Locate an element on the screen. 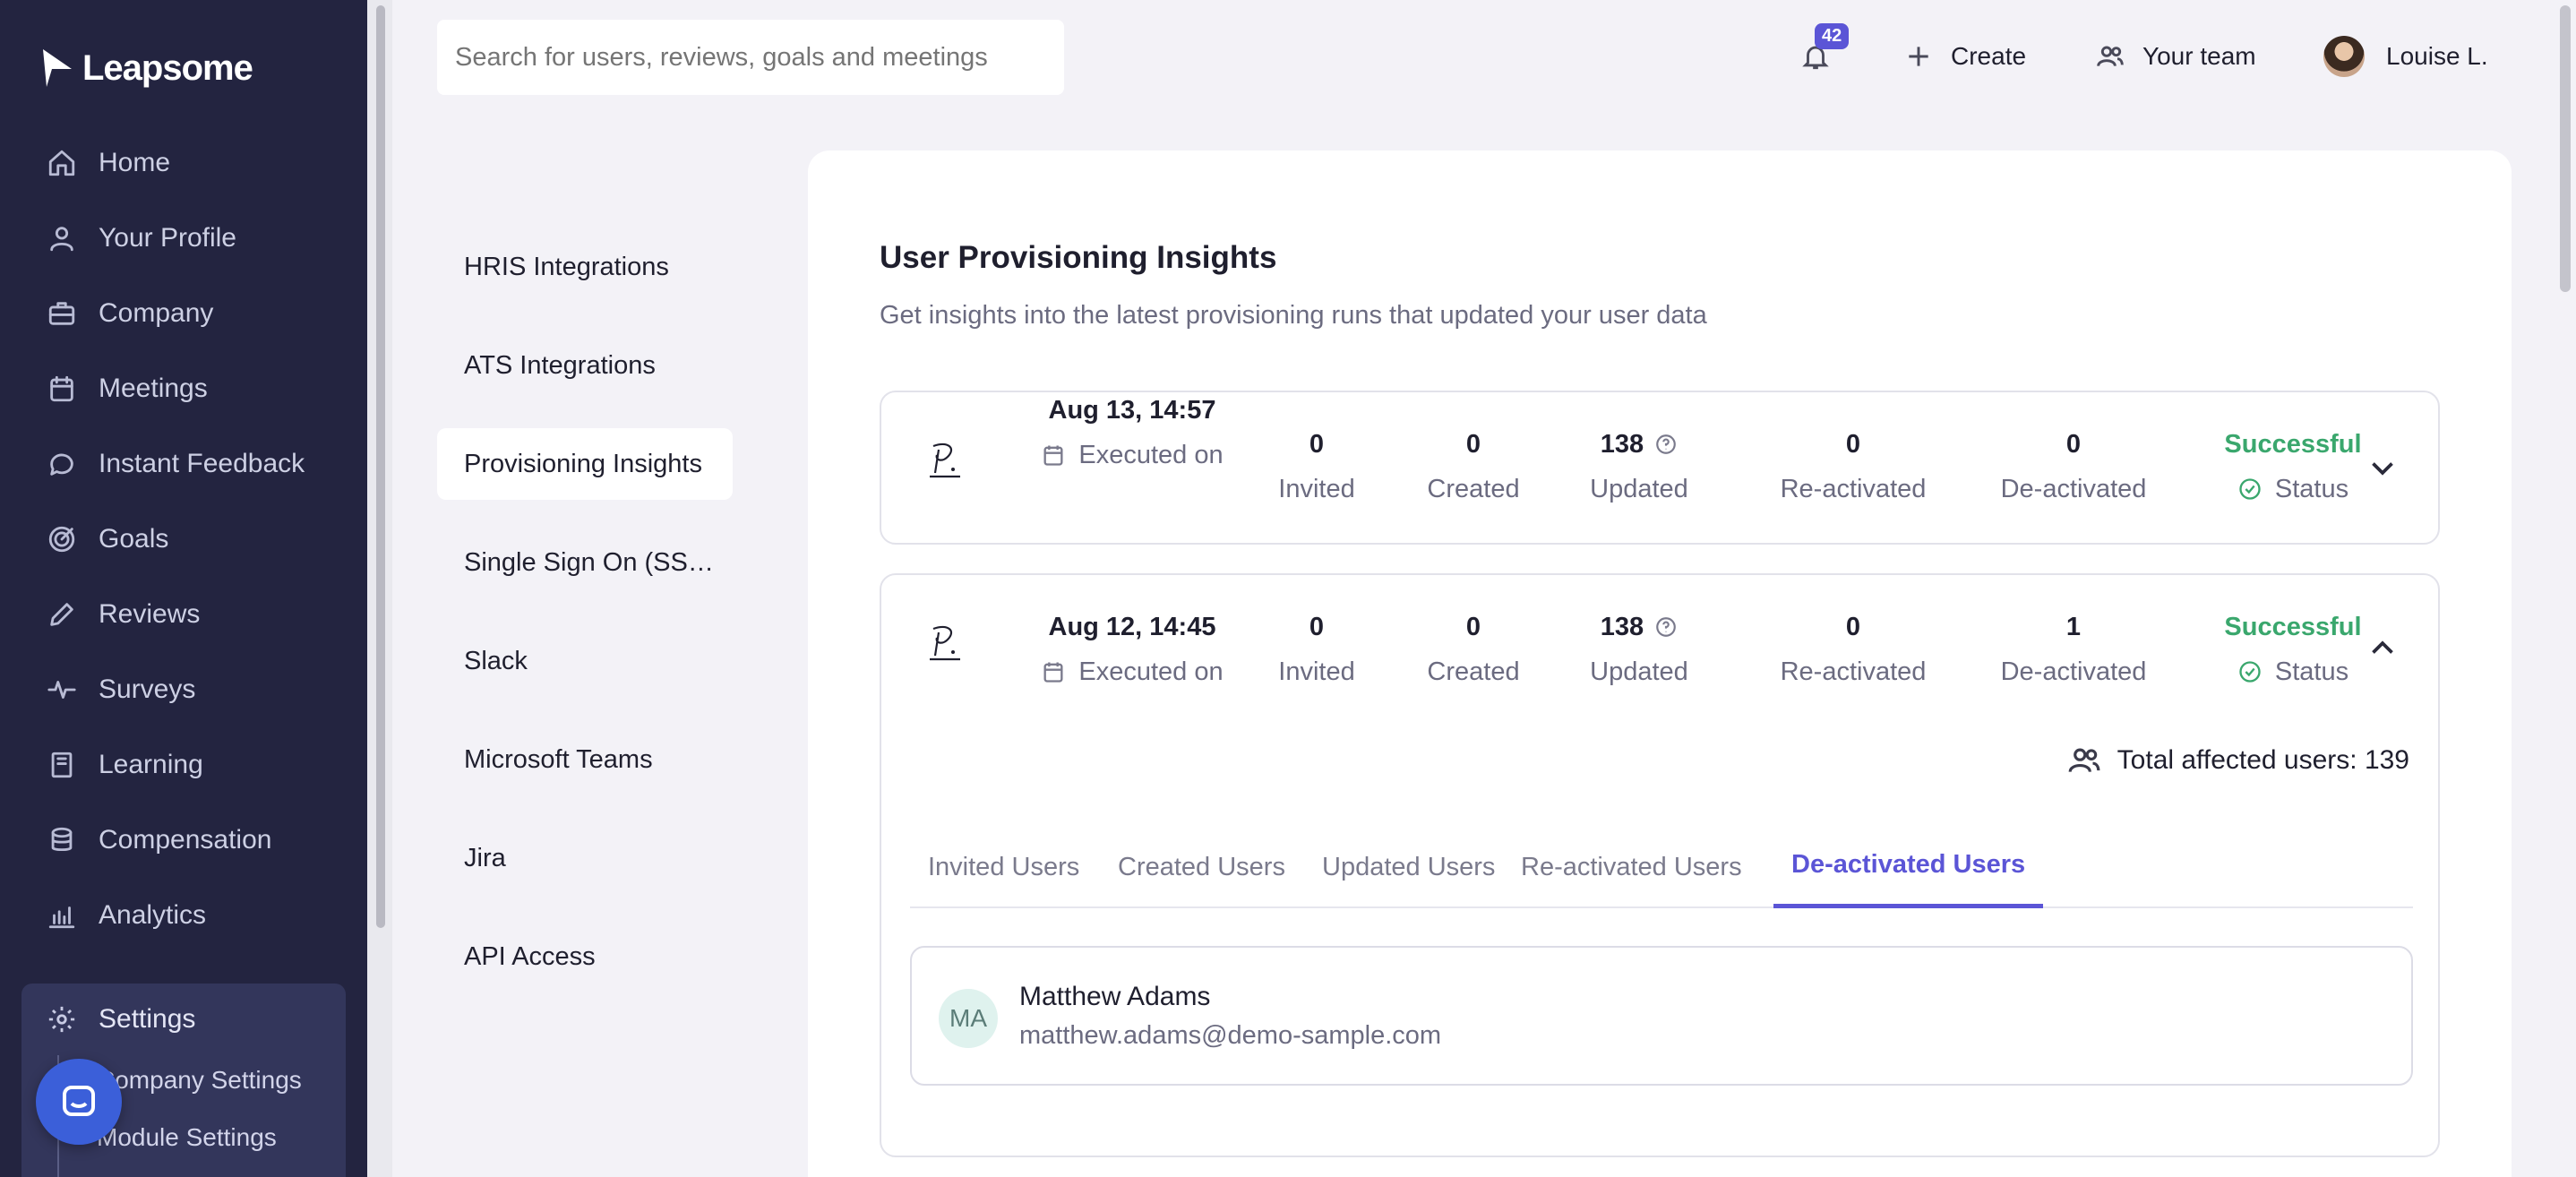 The width and height of the screenshot is (2576, 1177). run-created: 0 Created is located at coordinates (1473, 649).